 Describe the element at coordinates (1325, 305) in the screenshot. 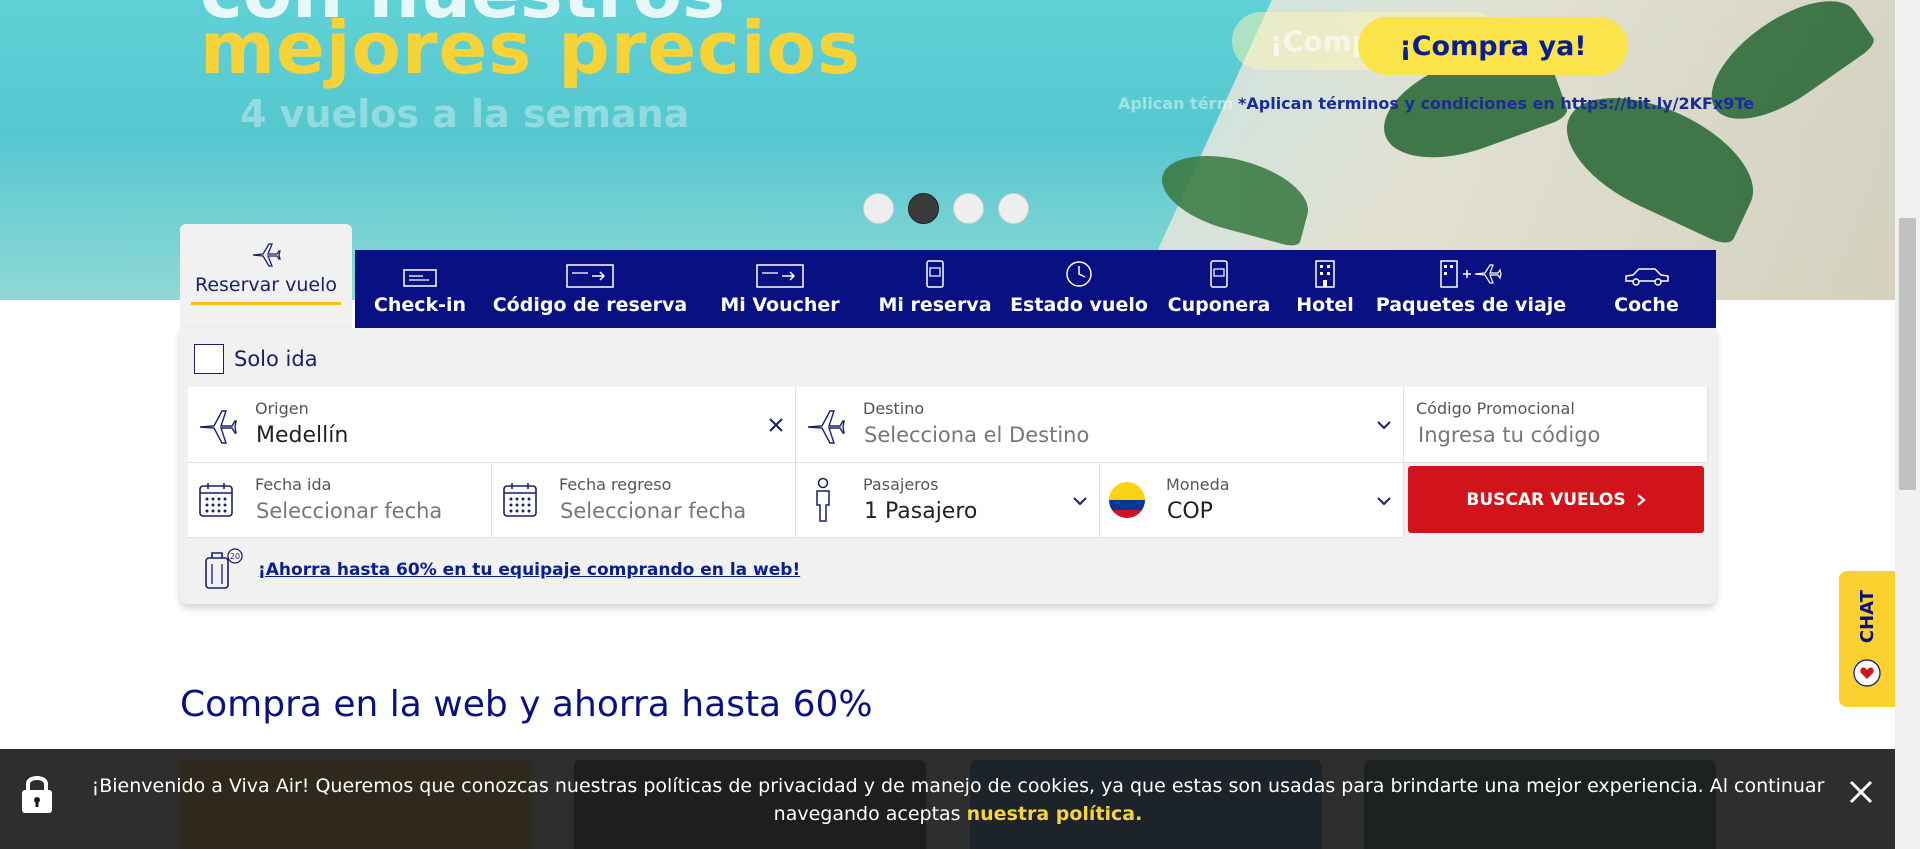

I see `tab-label: Hotel` at that location.